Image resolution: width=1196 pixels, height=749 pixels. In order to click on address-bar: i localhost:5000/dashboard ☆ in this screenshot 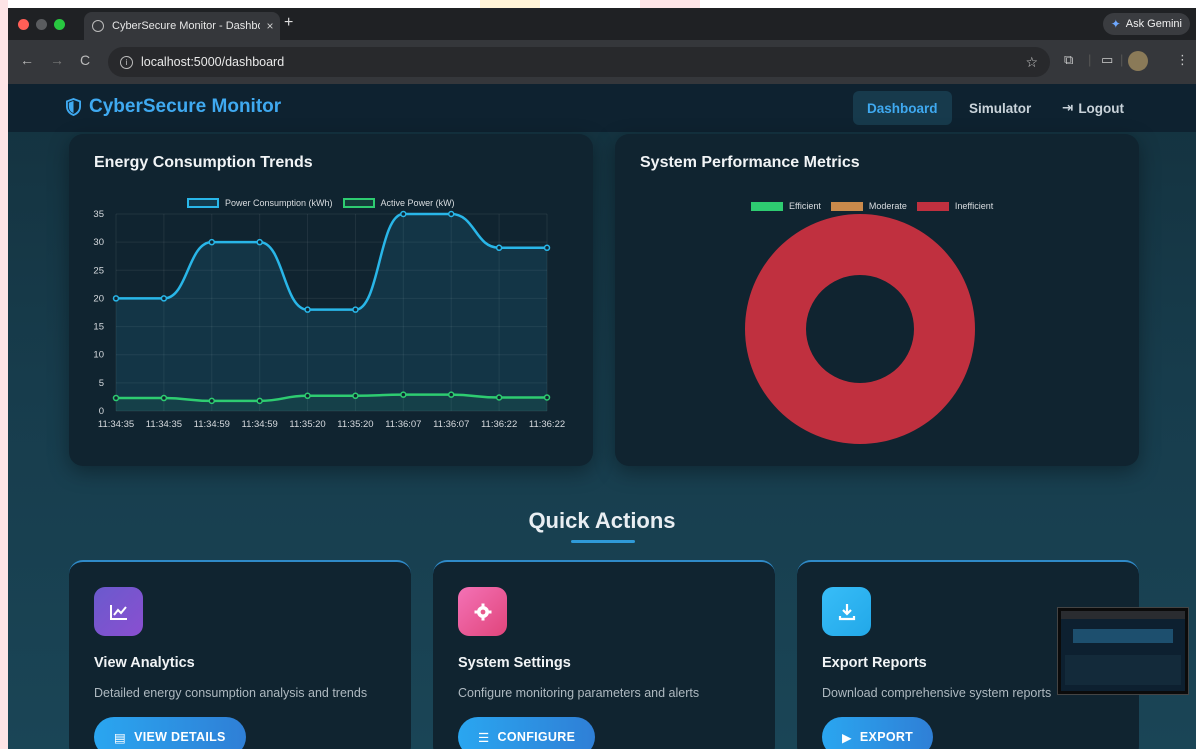, I will do `click(579, 62)`.